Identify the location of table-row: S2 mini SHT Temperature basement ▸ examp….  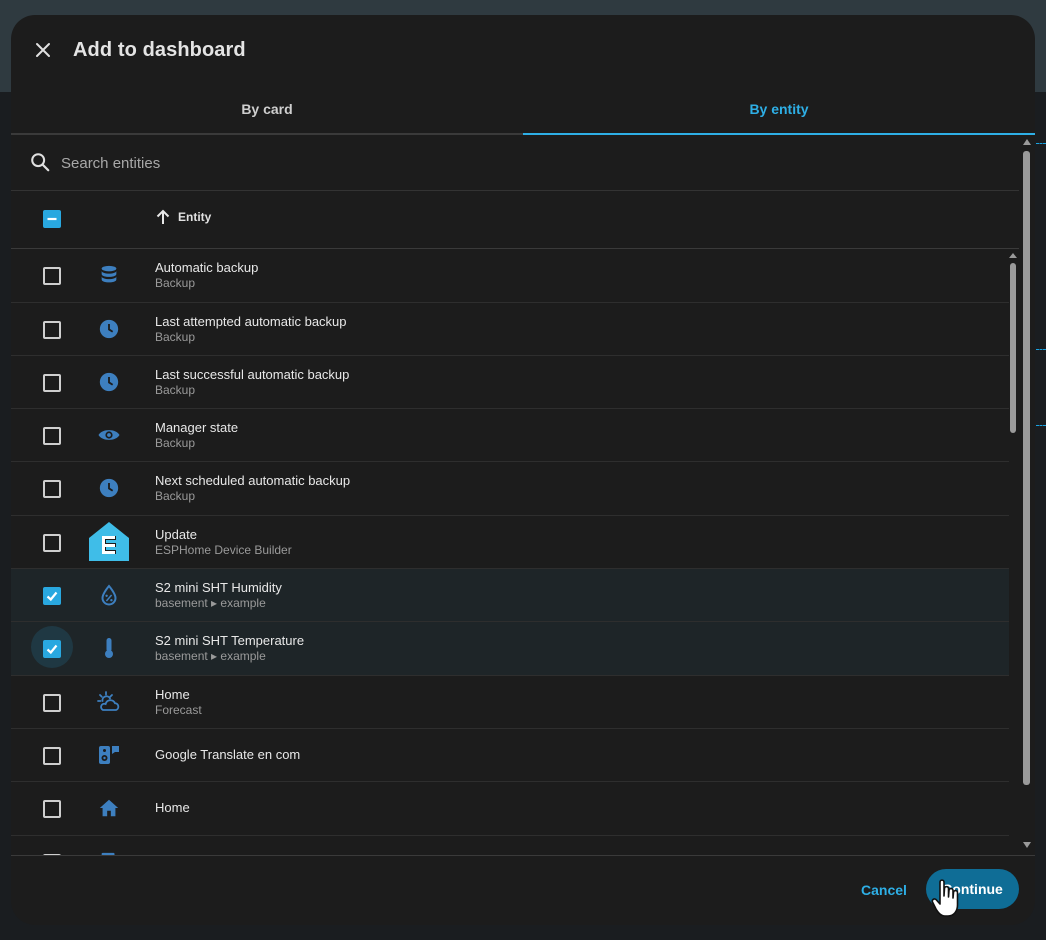
(510, 649).